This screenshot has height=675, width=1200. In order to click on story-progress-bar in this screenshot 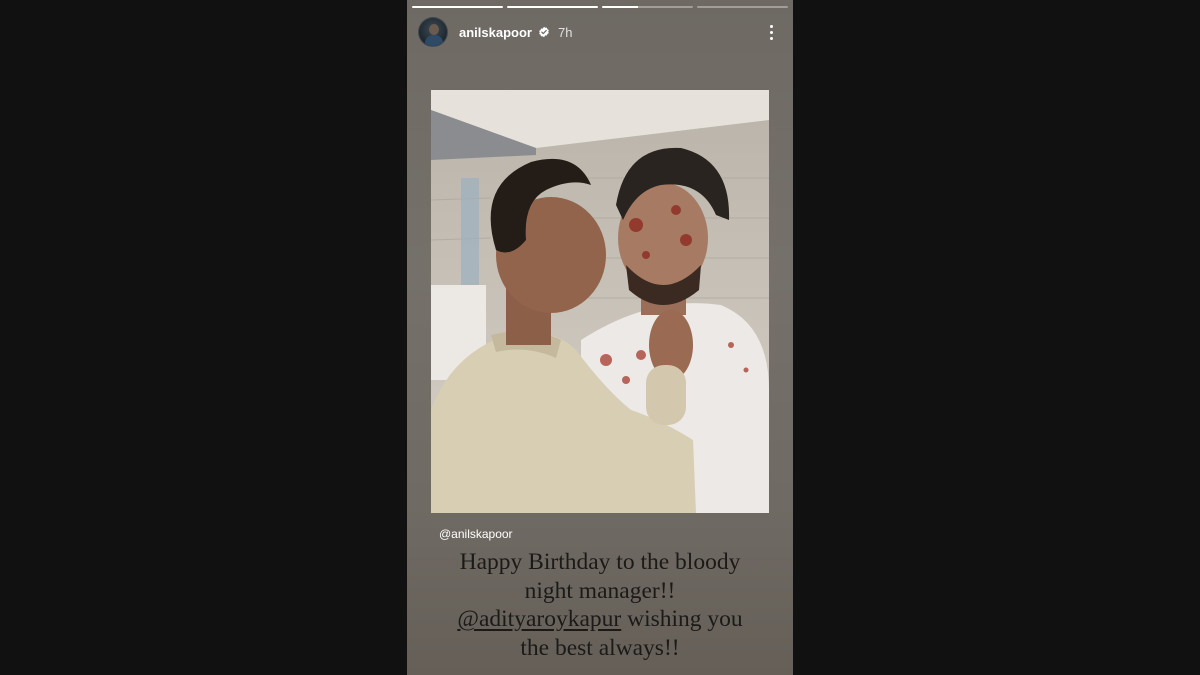, I will do `click(600, 7)`.